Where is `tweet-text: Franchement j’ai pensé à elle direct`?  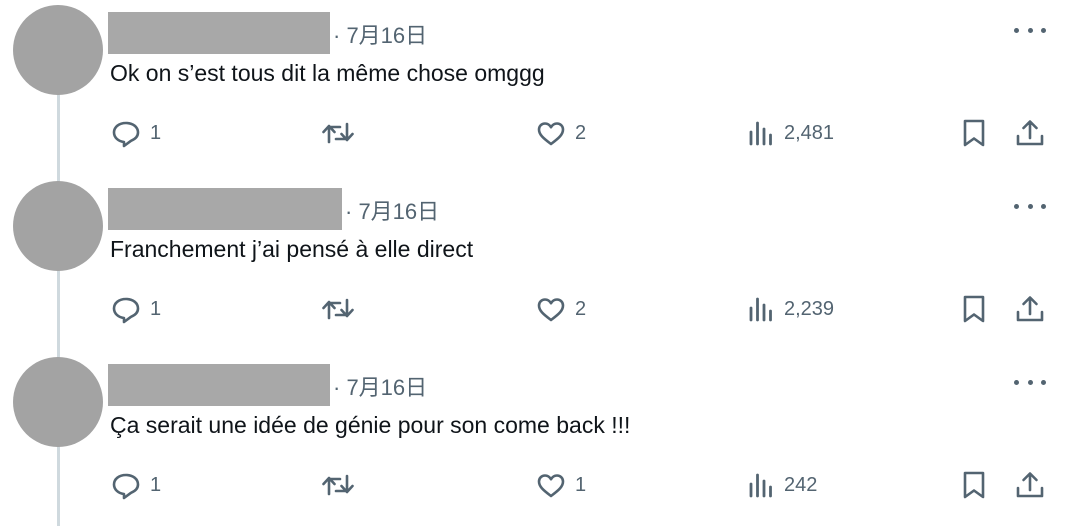
tweet-text: Franchement j’ai pensé à elle direct is located at coordinates (292, 249).